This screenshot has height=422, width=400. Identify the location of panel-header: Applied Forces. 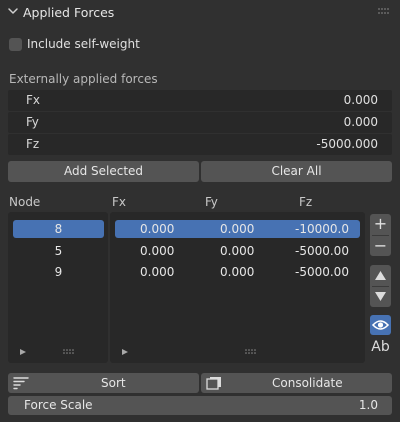
(200, 13).